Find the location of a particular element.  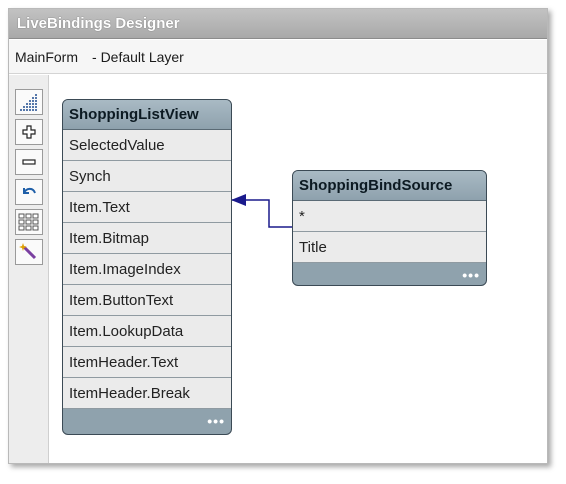

layer-bar: MainForm - Default Layer is located at coordinates (278, 57).